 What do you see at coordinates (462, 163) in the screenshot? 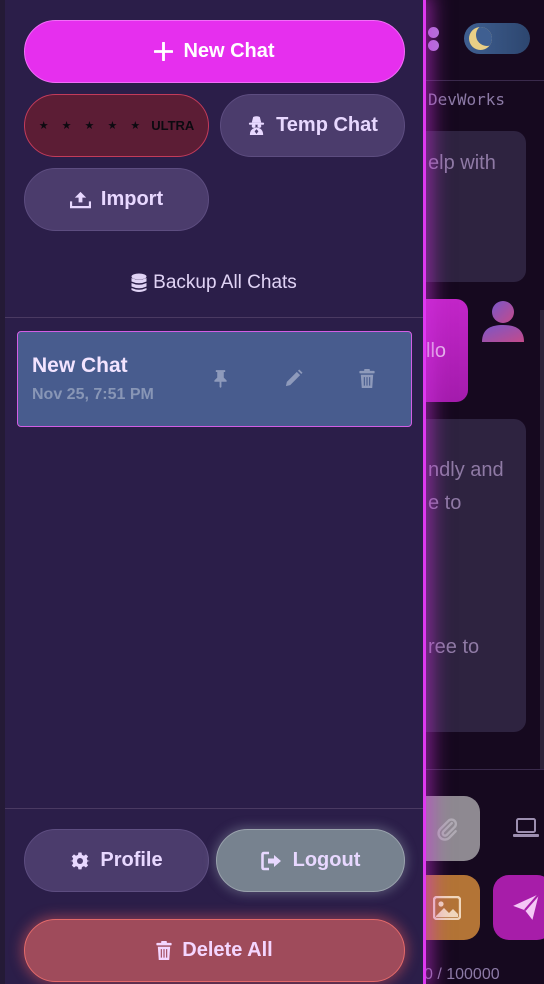
I see `message-text: elp with` at bounding box center [462, 163].